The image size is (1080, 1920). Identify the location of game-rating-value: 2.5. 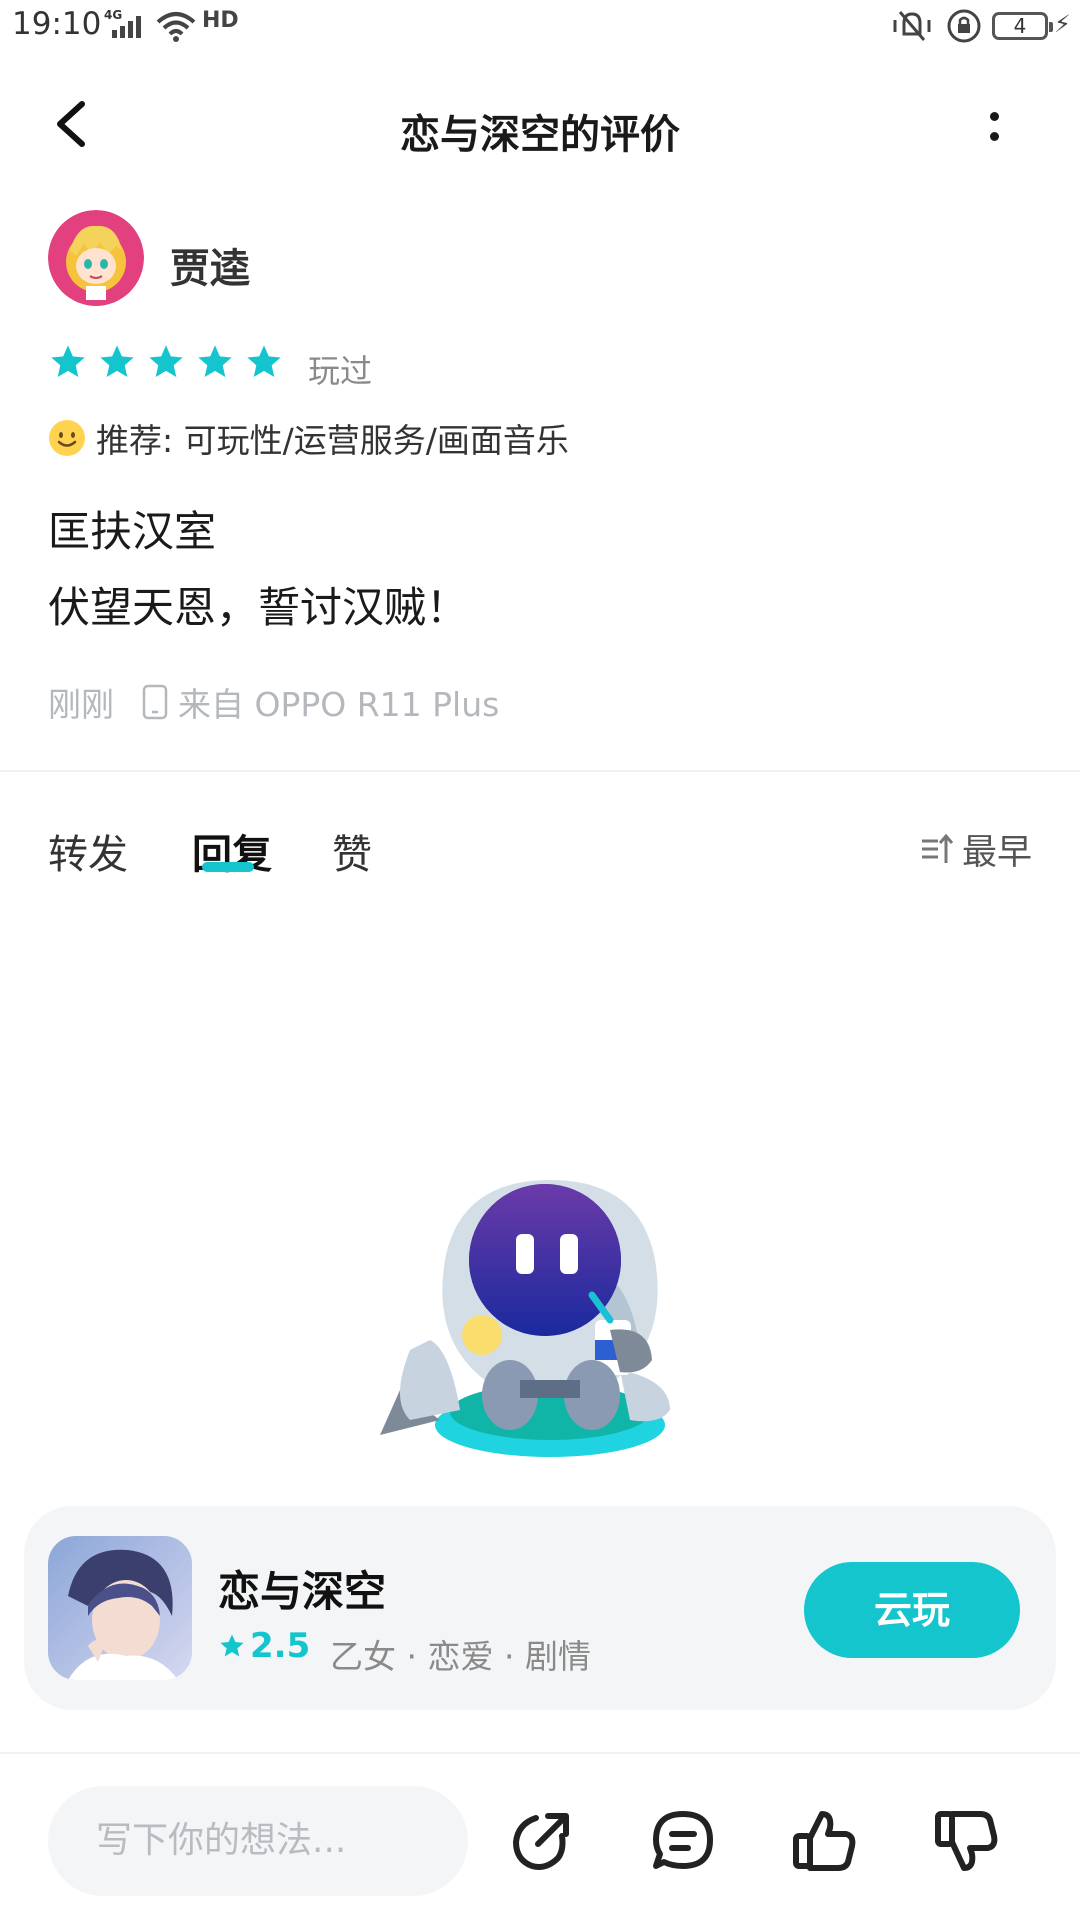
(280, 1646).